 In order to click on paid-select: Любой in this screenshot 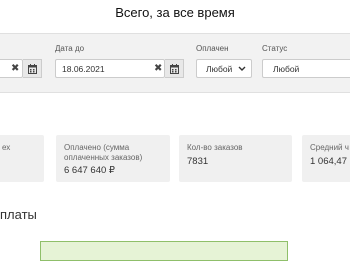, I will do `click(224, 68)`.